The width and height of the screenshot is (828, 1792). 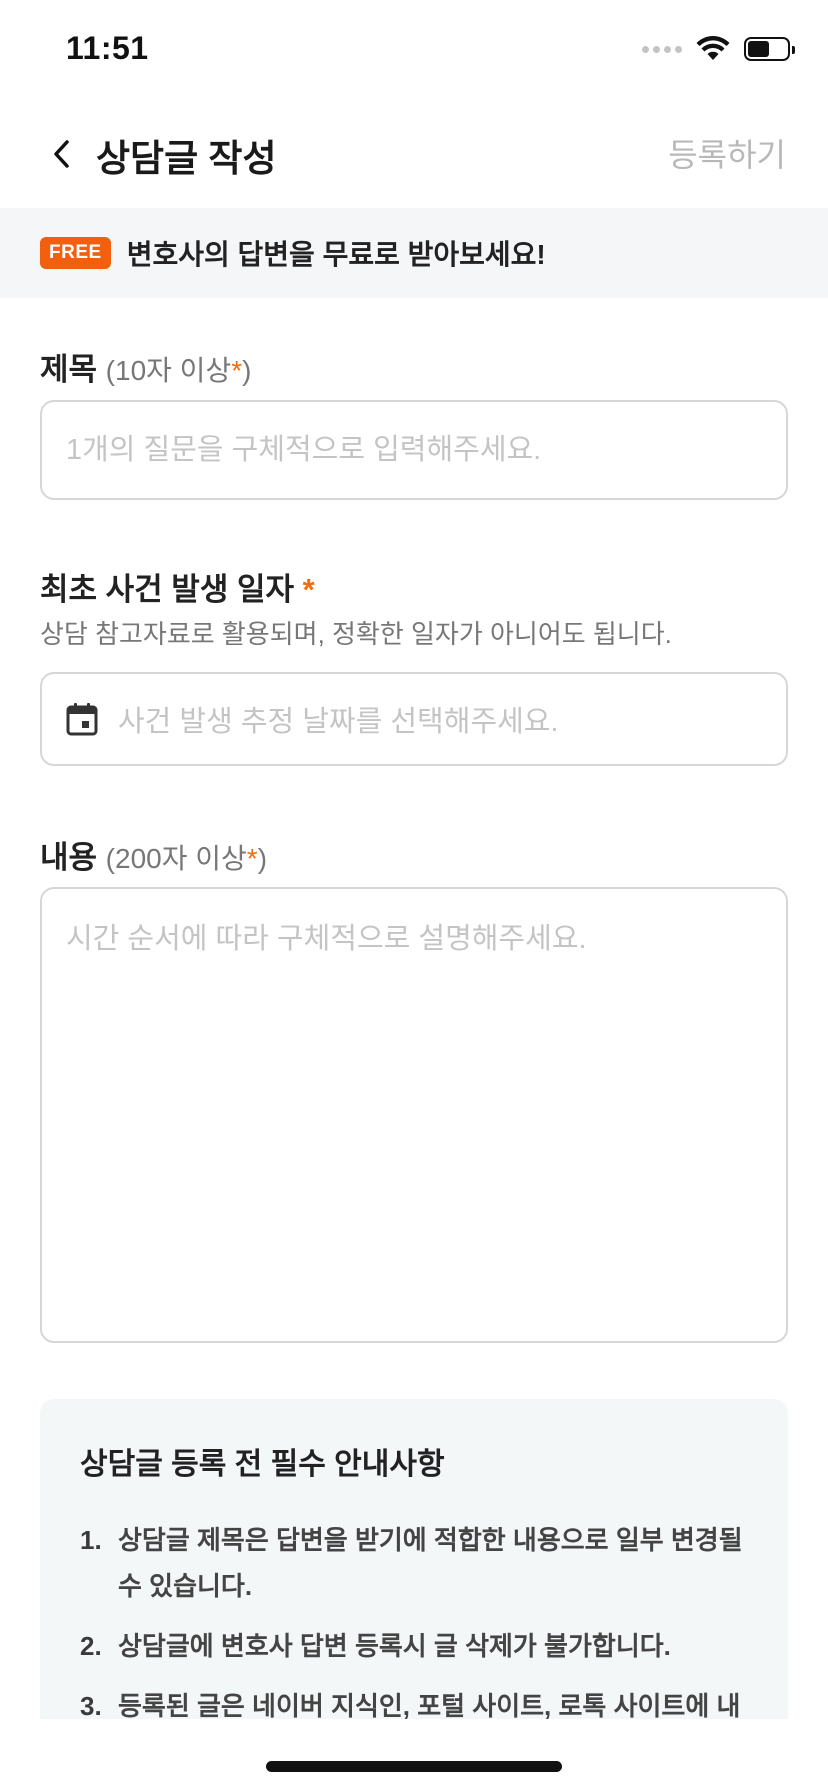 I want to click on title-input, so click(x=414, y=450).